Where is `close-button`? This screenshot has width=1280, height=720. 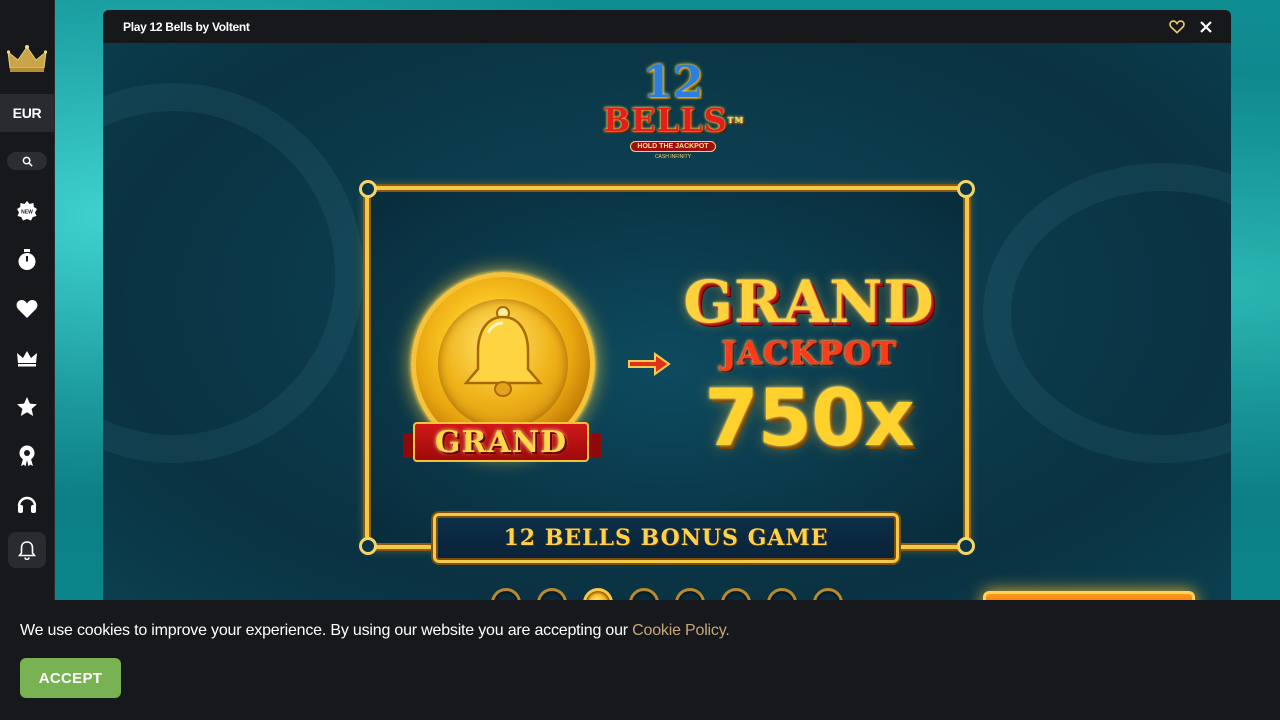
close-button is located at coordinates (1206, 27).